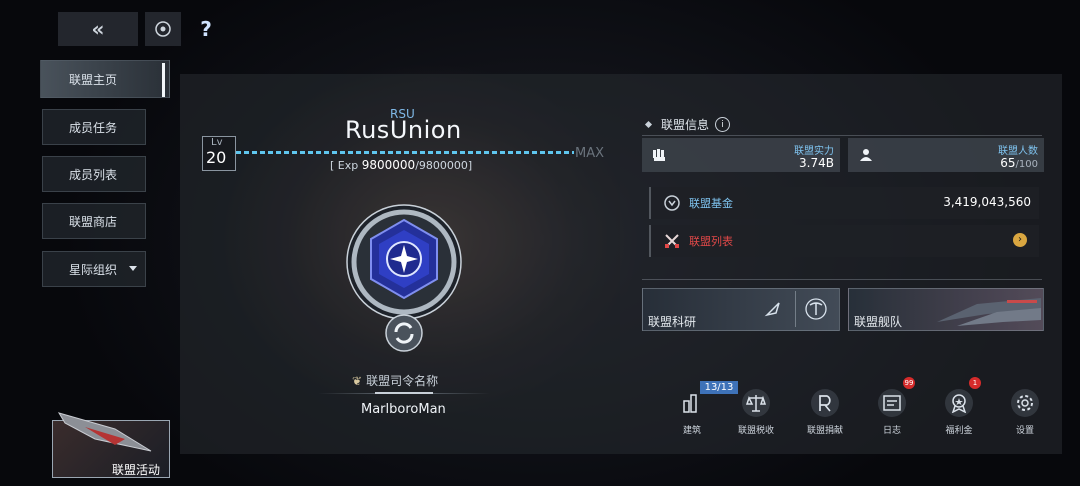 The image size is (1080, 486). I want to click on power-label: 联盟实力, so click(814, 151).